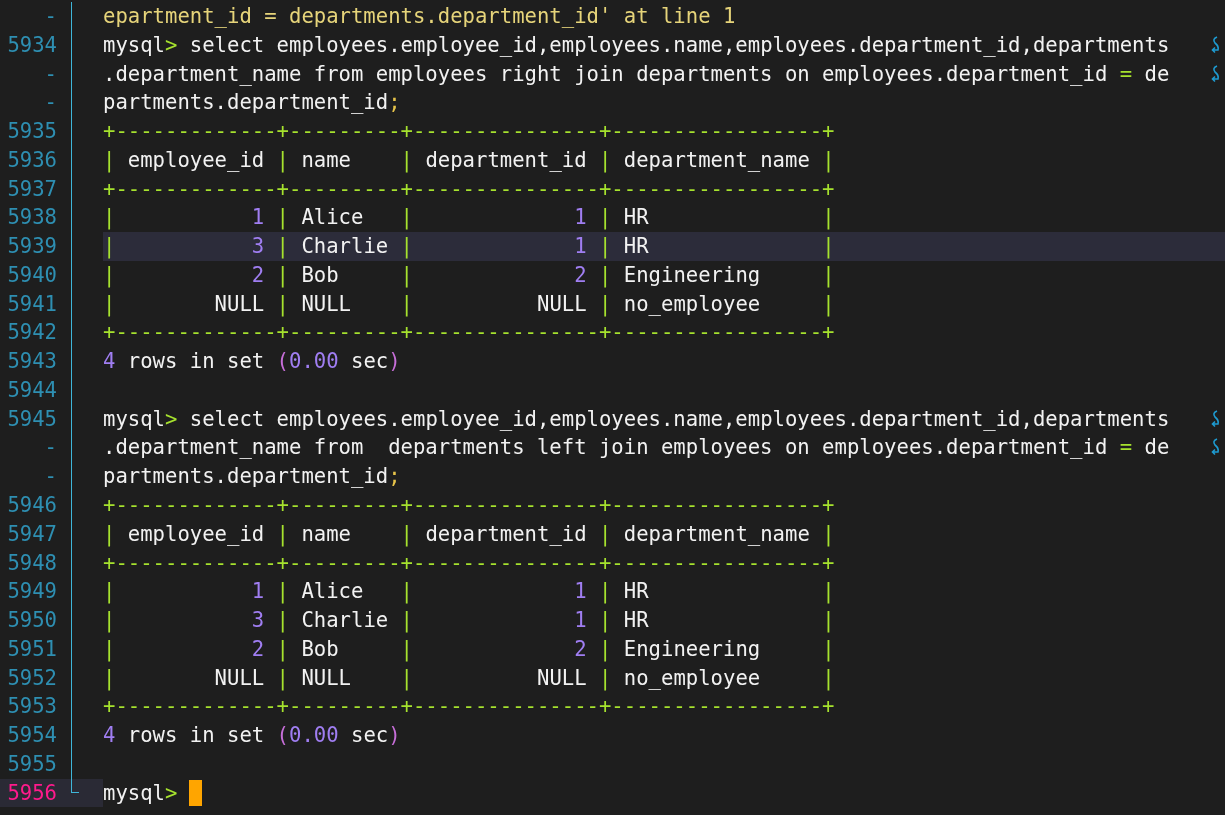  What do you see at coordinates (31, 764) in the screenshot?
I see `line-number: 5955` at bounding box center [31, 764].